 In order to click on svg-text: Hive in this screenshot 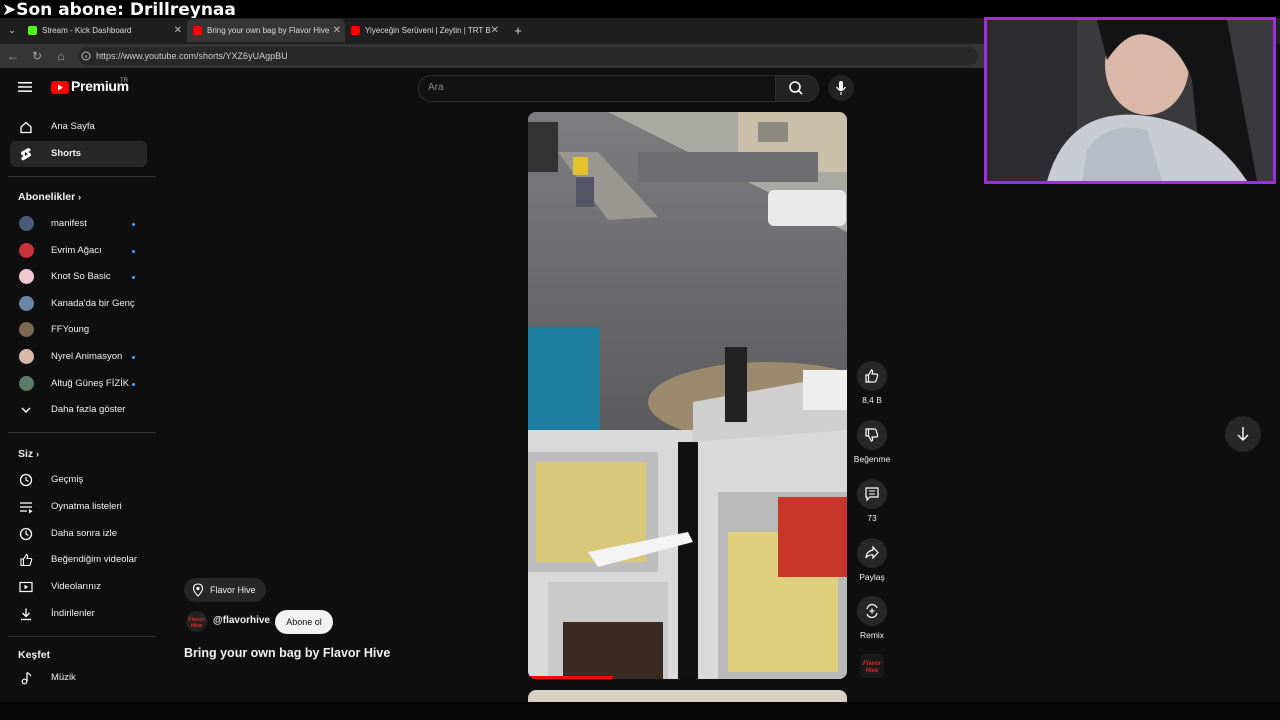, I will do `click(197, 626)`.